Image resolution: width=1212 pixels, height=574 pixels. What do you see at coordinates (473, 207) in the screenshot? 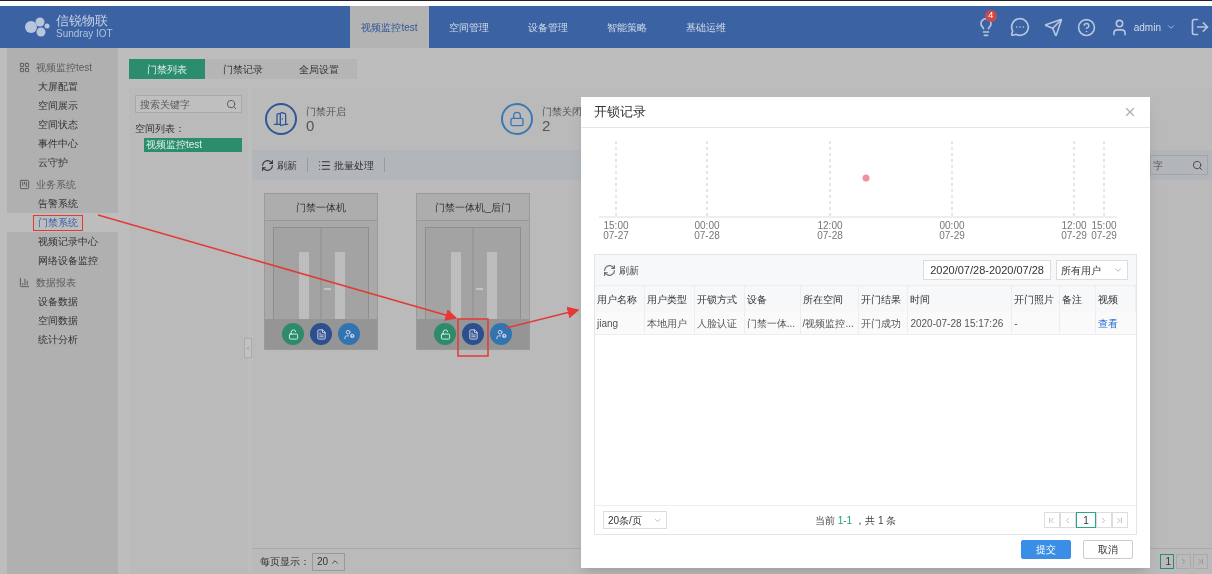
I see `door-name: 门禁一体机_后门` at bounding box center [473, 207].